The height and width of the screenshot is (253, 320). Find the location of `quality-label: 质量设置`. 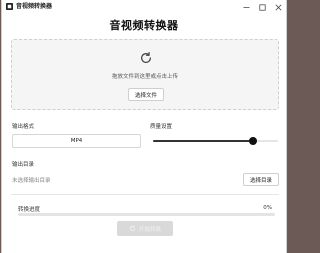

quality-label: 质量设置 is located at coordinates (161, 127).